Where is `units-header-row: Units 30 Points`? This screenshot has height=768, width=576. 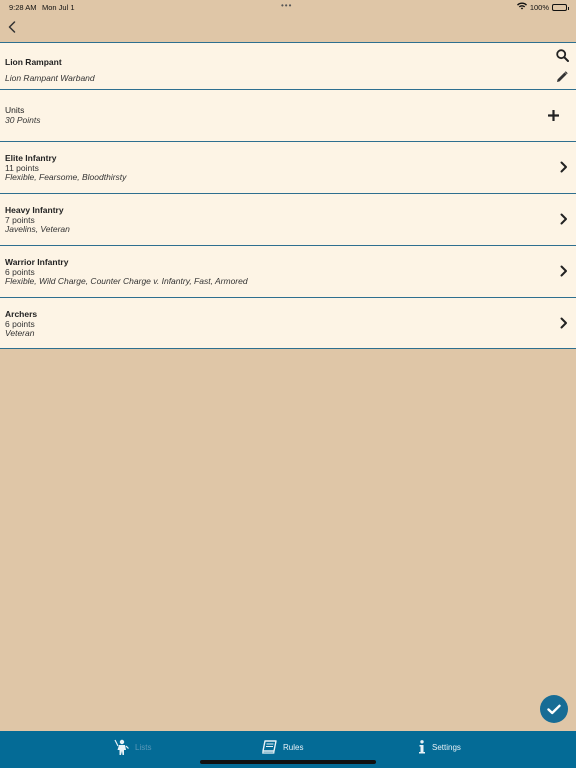 units-header-row: Units 30 Points is located at coordinates (288, 115).